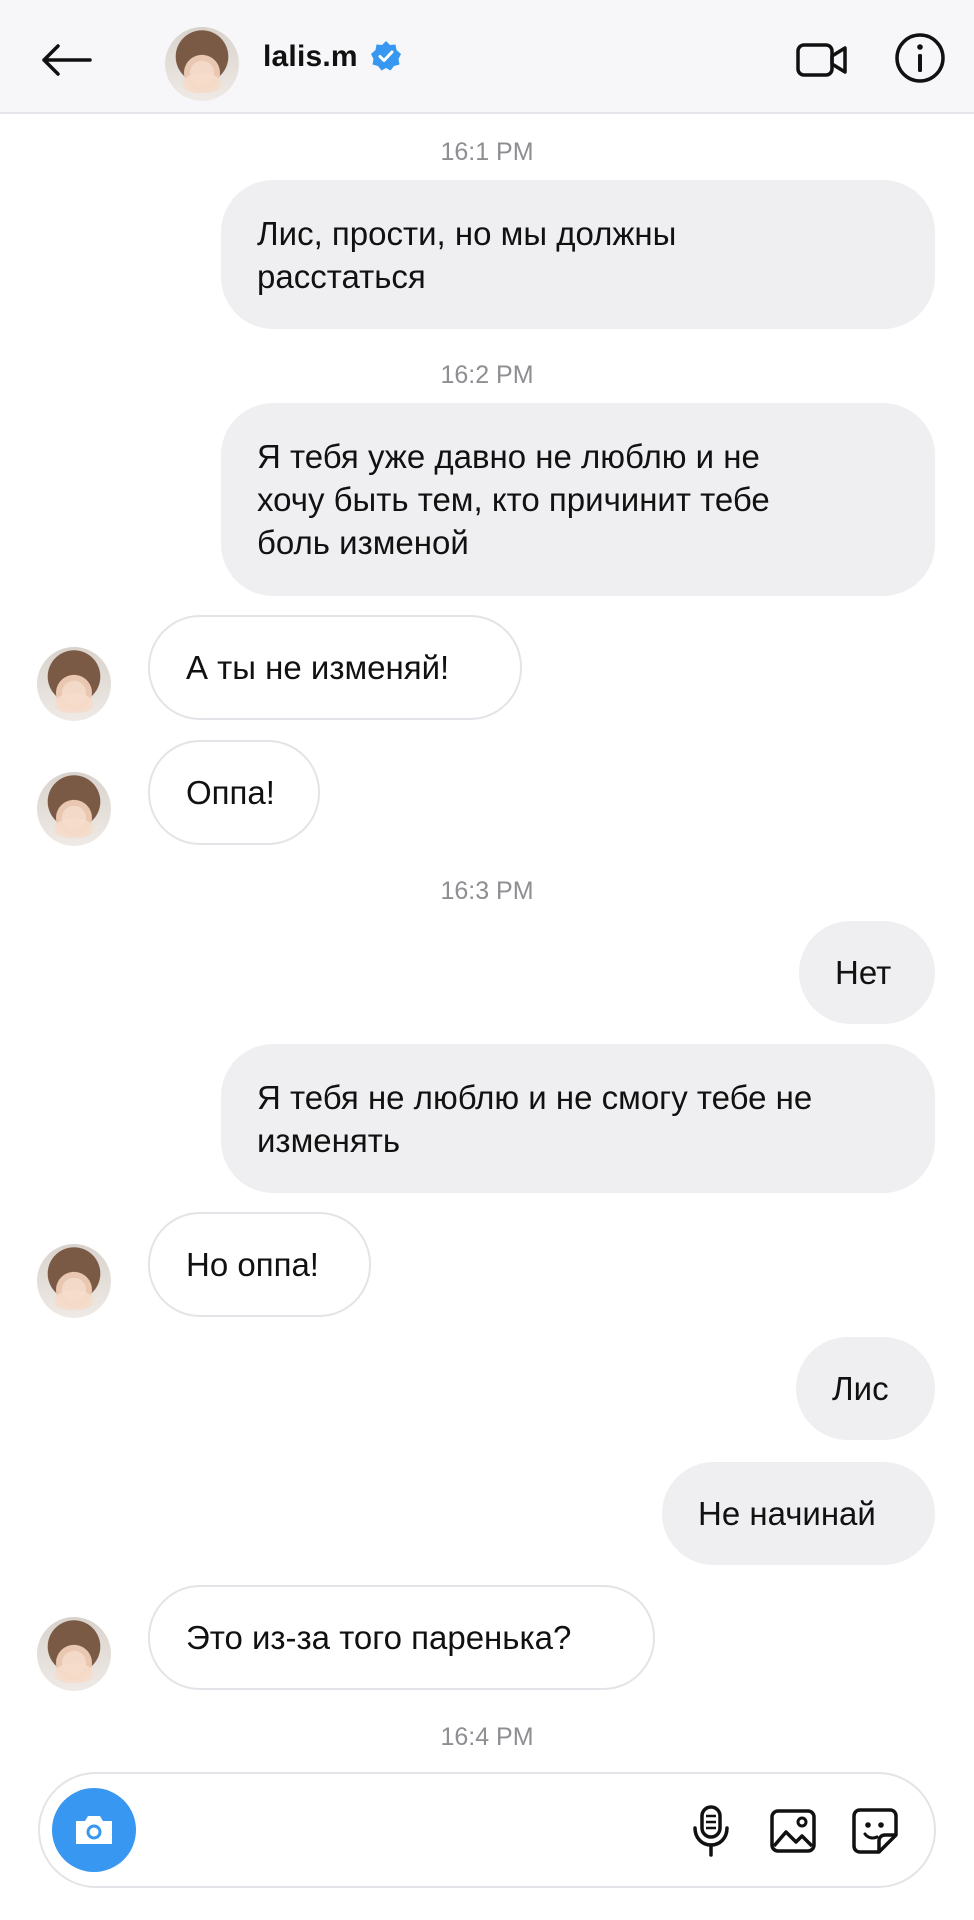 The width and height of the screenshot is (974, 1920). I want to click on gallery-button, so click(793, 1831).